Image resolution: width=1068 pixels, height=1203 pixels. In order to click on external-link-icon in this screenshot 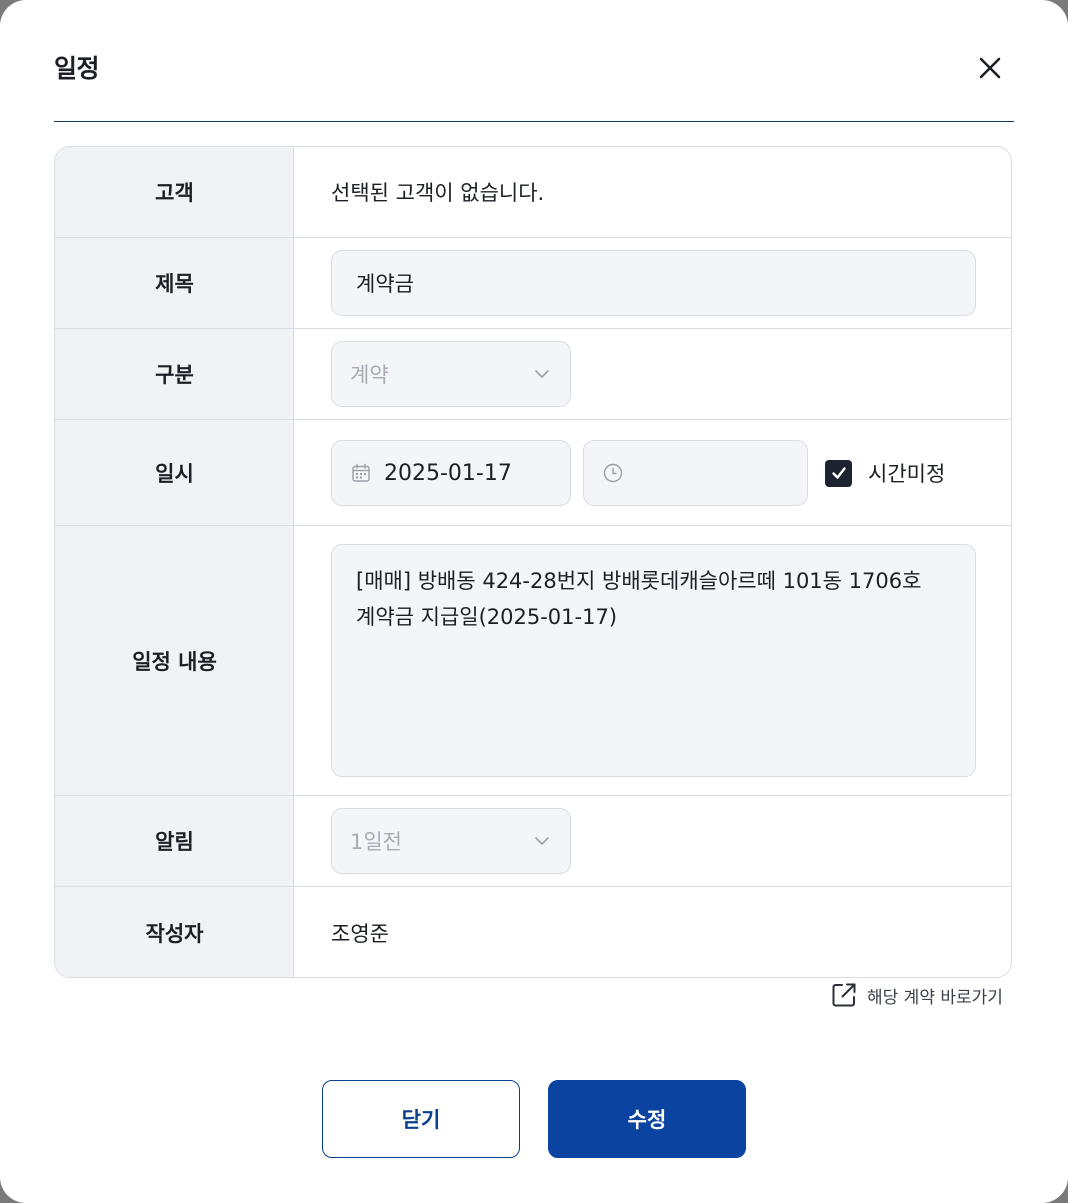, I will do `click(844, 995)`.